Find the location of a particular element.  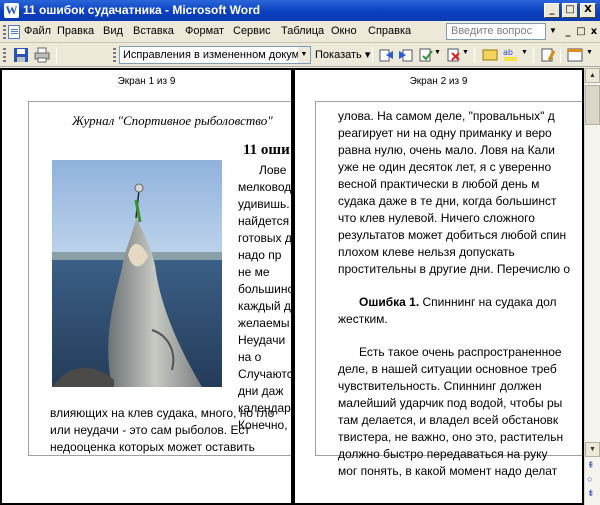

text-line: Случаютс is located at coordinates (265, 374).